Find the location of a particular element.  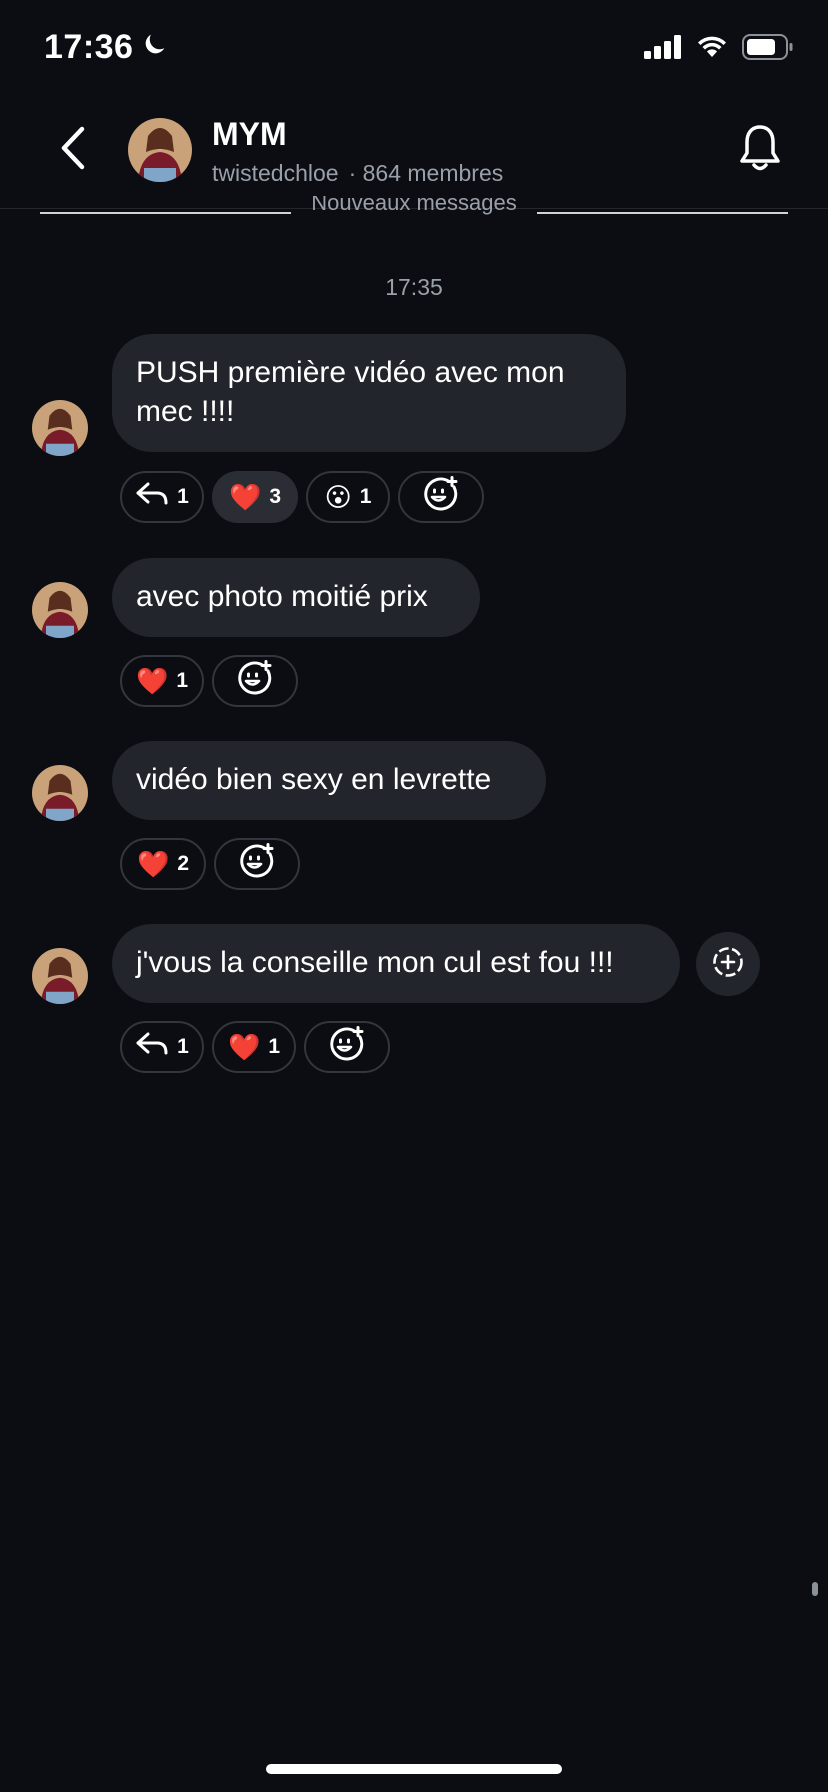

message-timestamp: 17:35 is located at coordinates (414, 287).